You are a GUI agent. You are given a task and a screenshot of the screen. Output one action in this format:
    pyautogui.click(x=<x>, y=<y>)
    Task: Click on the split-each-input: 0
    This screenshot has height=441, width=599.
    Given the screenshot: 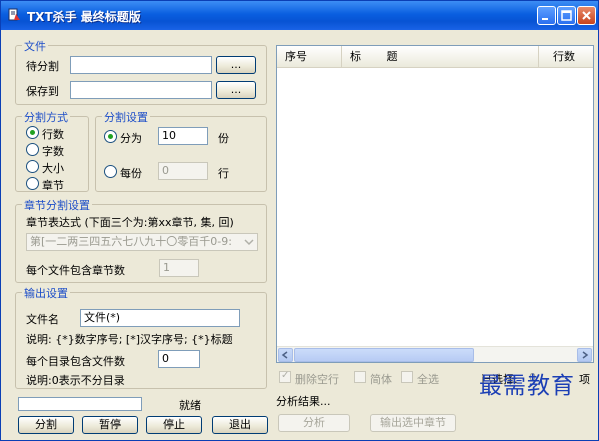 What is the action you would take?
    pyautogui.click(x=183, y=171)
    